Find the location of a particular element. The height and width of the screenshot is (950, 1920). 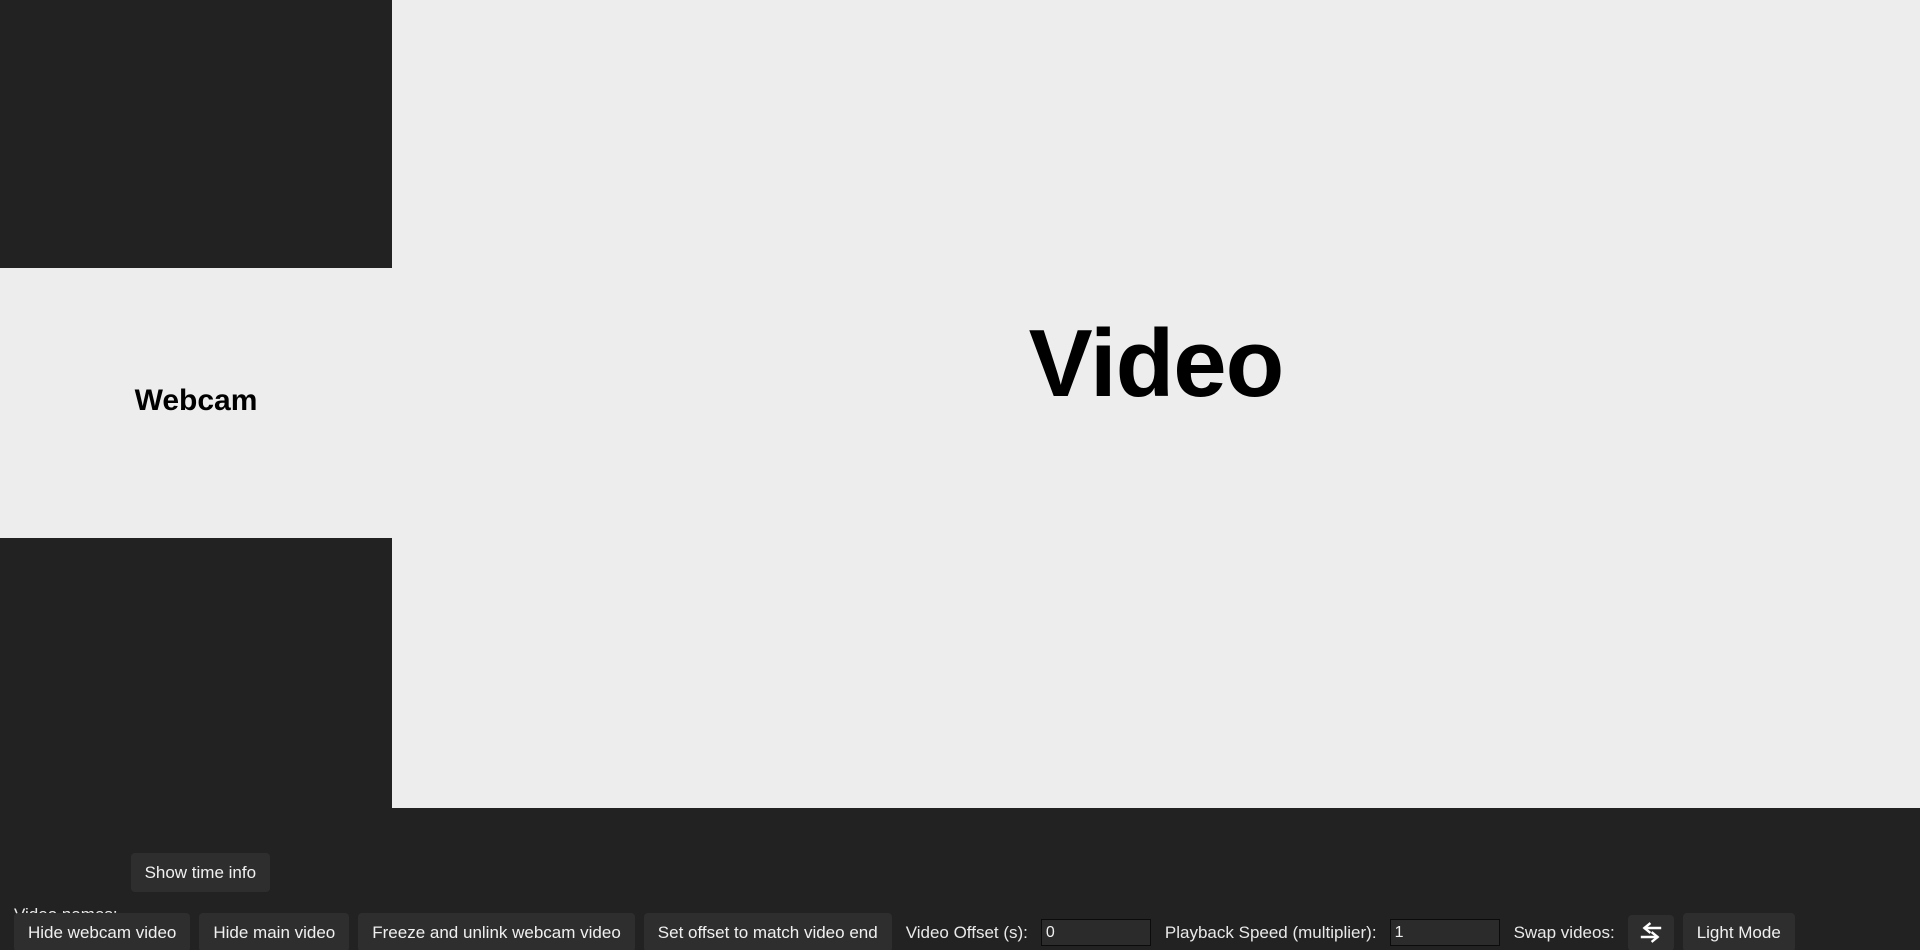

show-time-info-button: Show time info is located at coordinates (200, 872).